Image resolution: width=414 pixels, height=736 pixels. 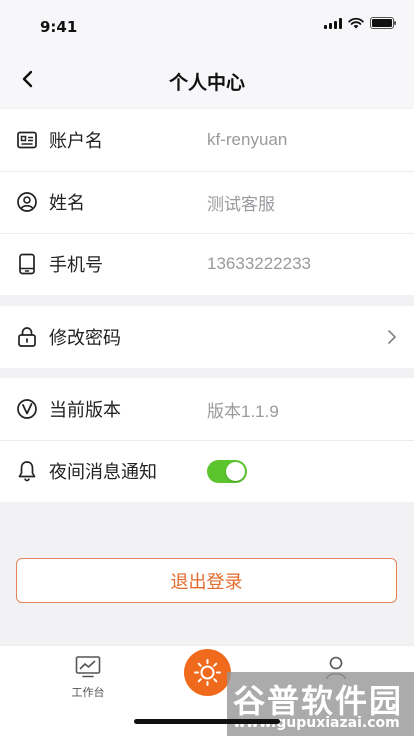 I want to click on home-indicator, so click(x=207, y=721).